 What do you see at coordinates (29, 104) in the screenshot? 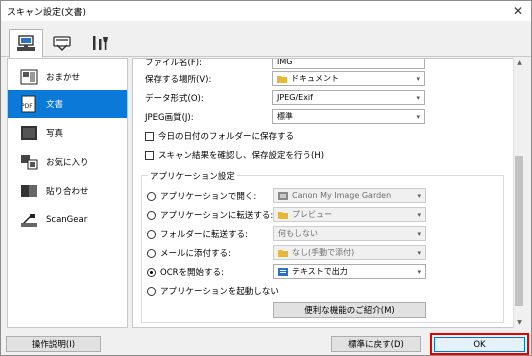
I see `document-icon: PDF` at bounding box center [29, 104].